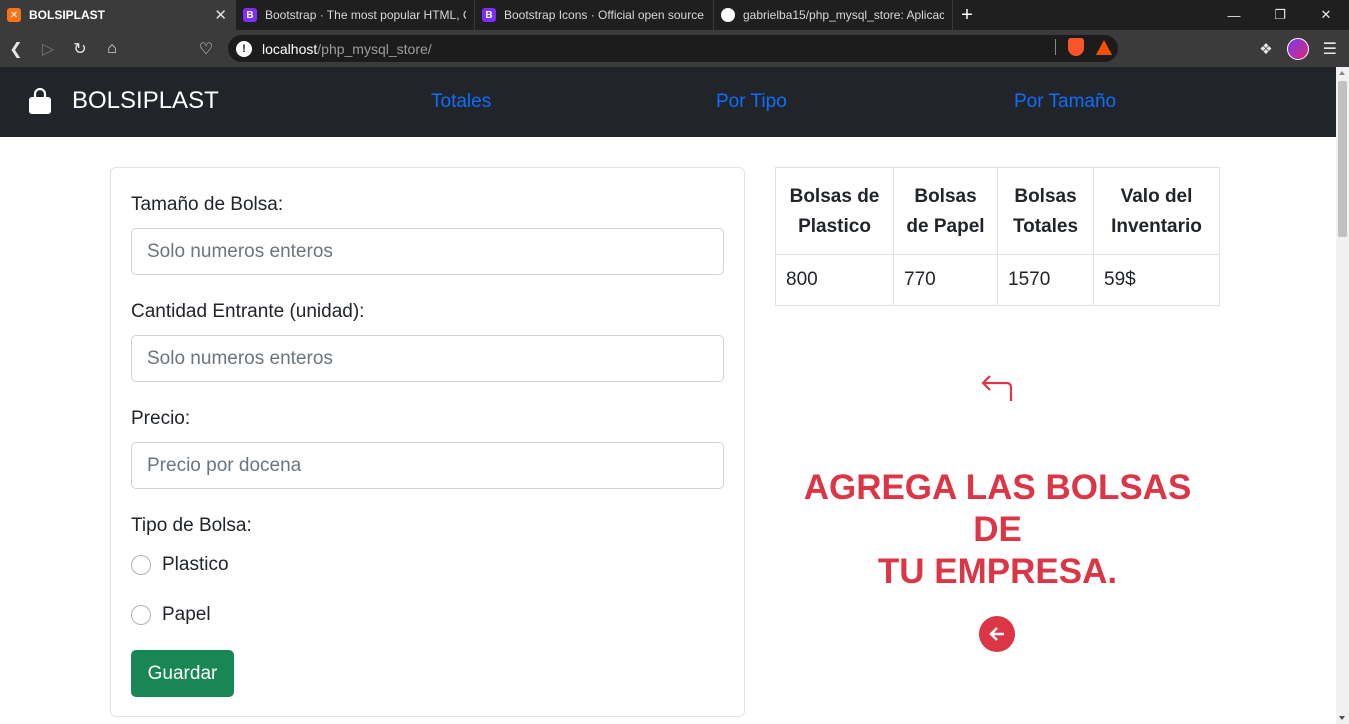 This screenshot has height=724, width=1349. Describe the element at coordinates (191, 525) in the screenshot. I see `type-label: Tipo de Bolsa:` at that location.